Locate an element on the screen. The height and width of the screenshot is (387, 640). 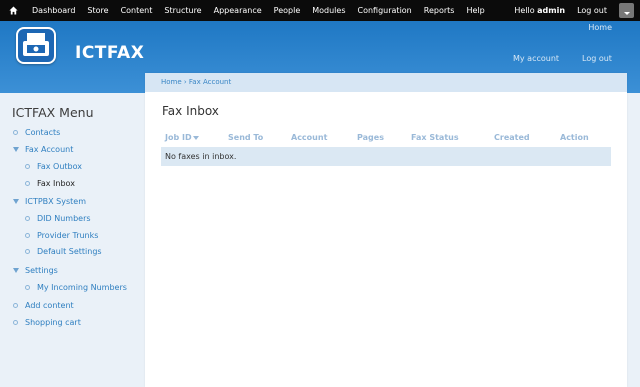
site-name: ICTFAX is located at coordinates (109, 53).